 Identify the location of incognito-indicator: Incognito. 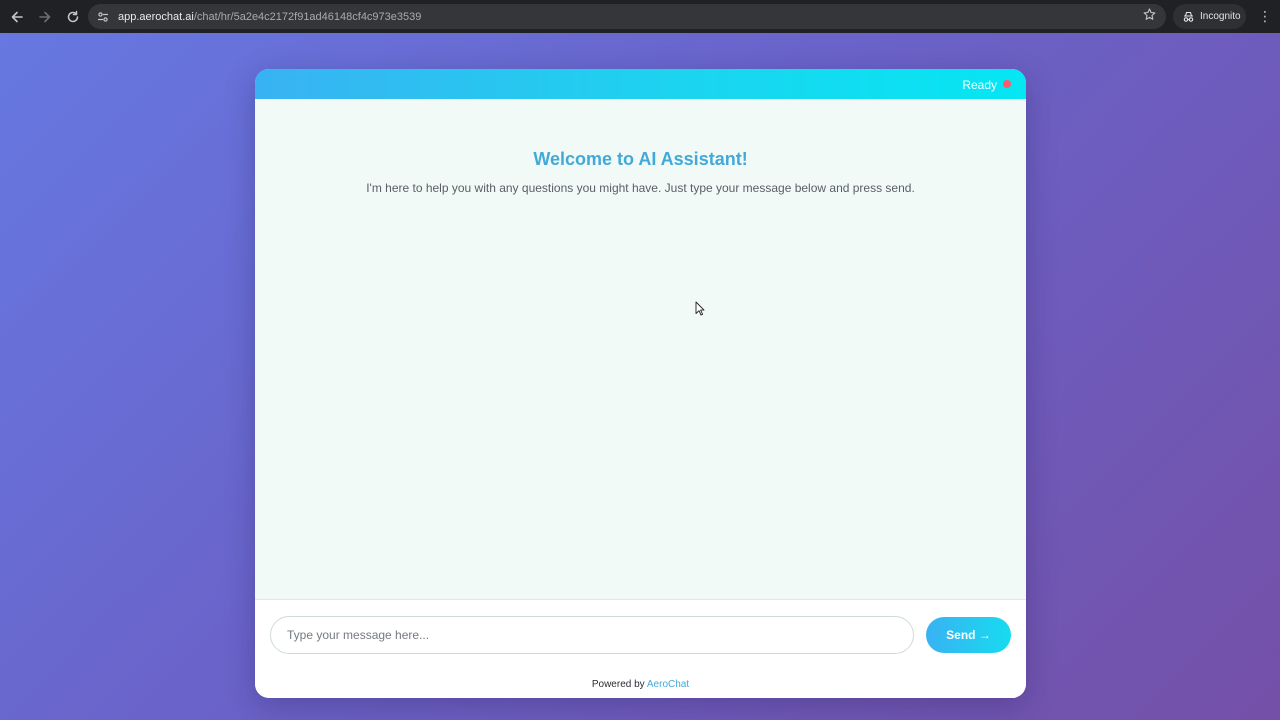
(1209, 16).